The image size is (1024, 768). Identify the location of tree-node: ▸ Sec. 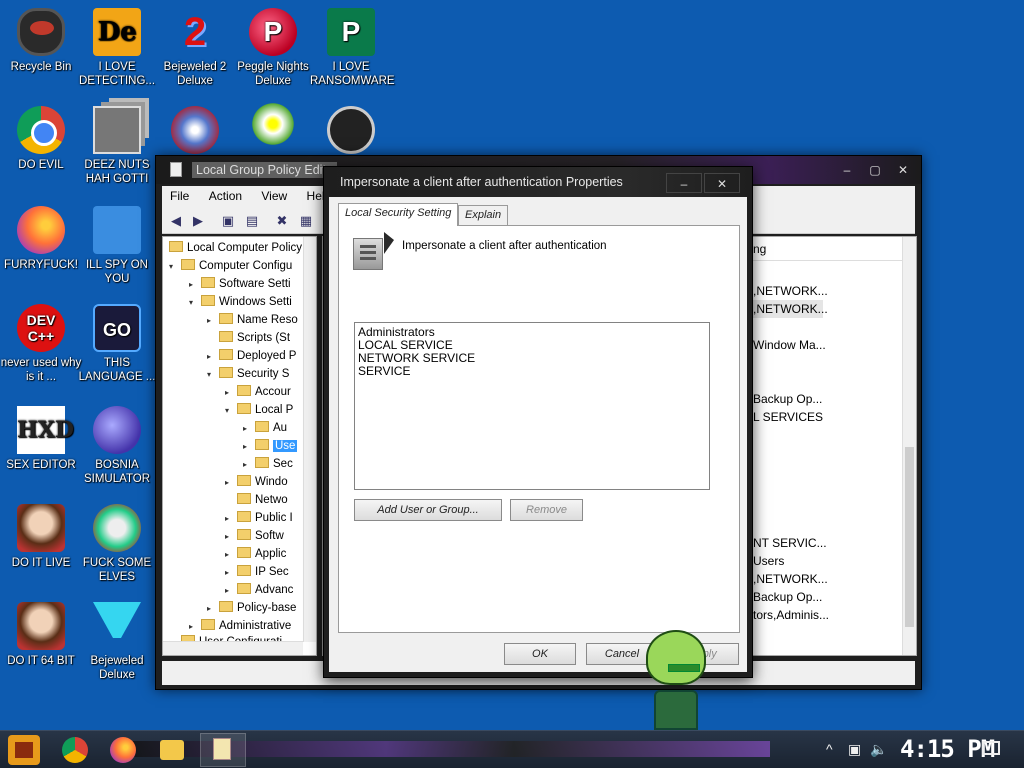
(268, 464).